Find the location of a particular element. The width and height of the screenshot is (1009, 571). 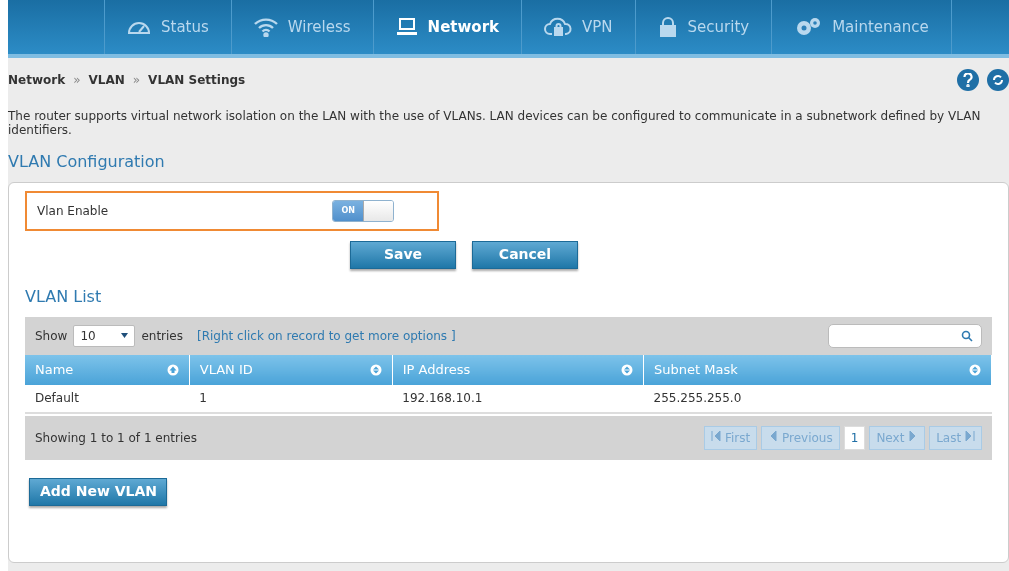

caret-icon is located at coordinates (125, 336).